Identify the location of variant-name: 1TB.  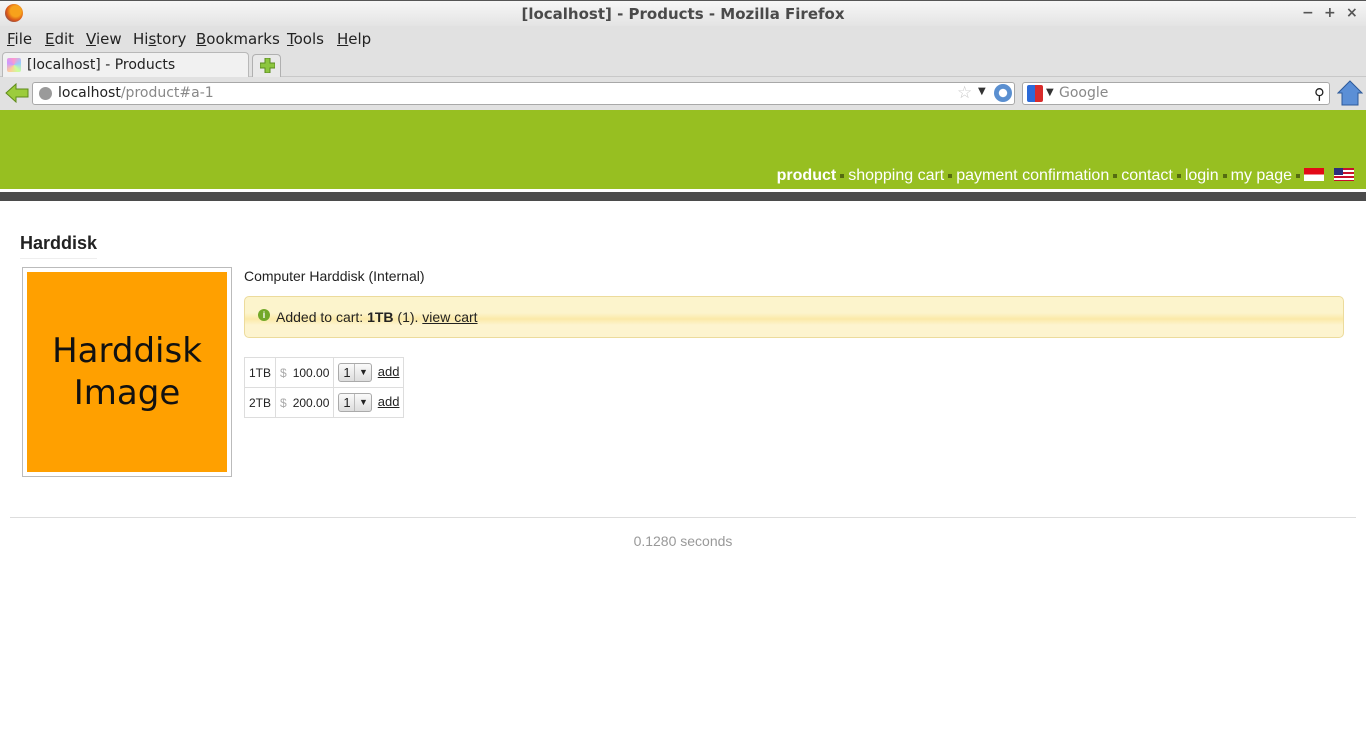
(260, 372).